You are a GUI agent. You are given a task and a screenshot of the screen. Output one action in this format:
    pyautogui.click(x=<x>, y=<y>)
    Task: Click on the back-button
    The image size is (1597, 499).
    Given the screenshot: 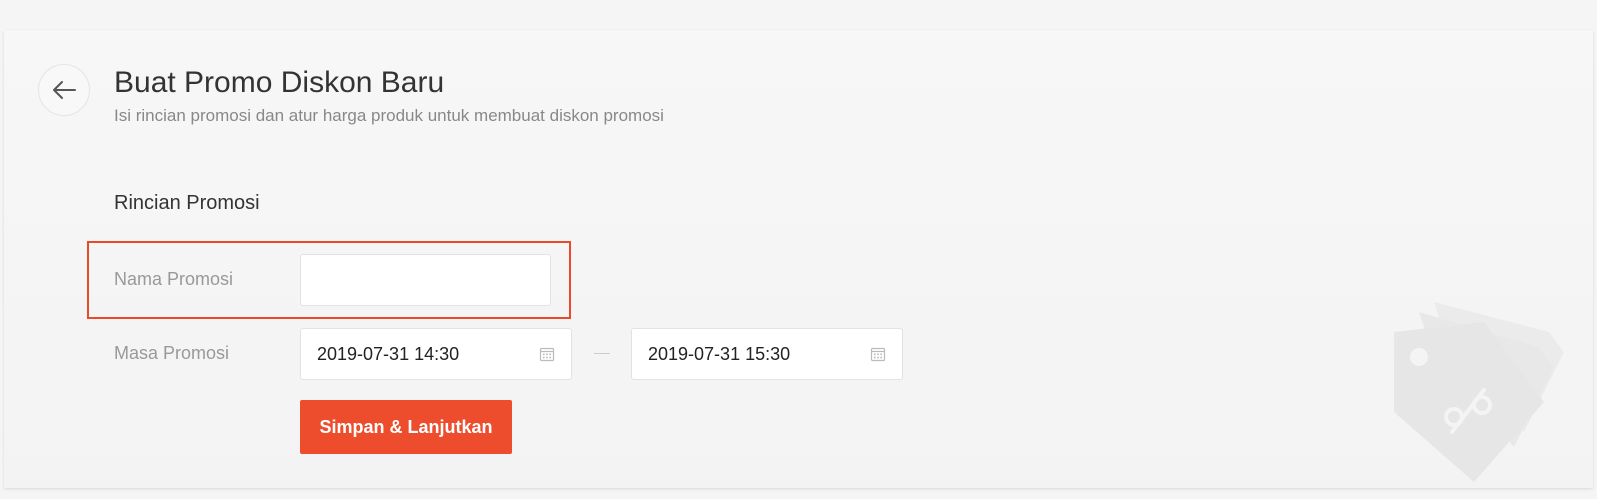 What is the action you would take?
    pyautogui.click(x=64, y=90)
    